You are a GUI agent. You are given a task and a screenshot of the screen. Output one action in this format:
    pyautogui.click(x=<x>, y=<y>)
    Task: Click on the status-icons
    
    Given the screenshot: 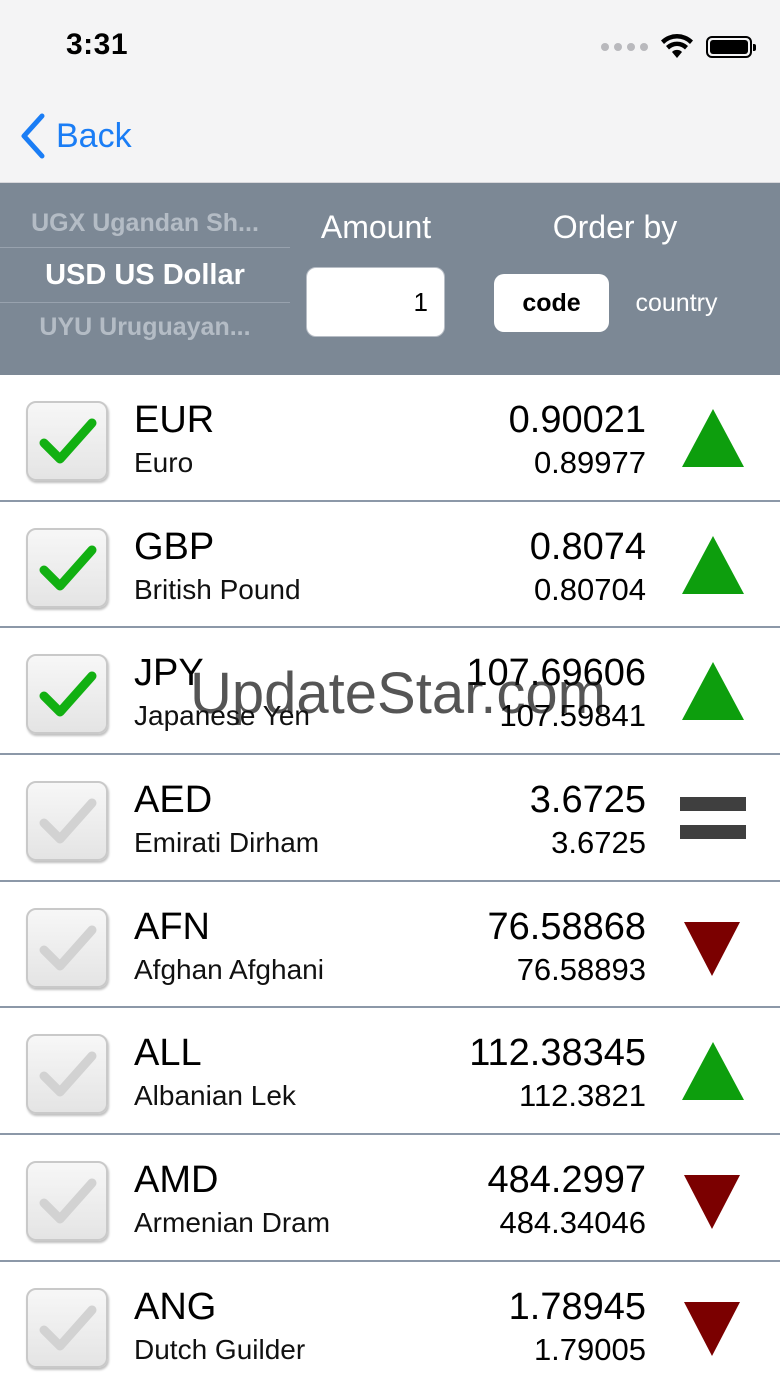 What is the action you would take?
    pyautogui.click(x=678, y=47)
    